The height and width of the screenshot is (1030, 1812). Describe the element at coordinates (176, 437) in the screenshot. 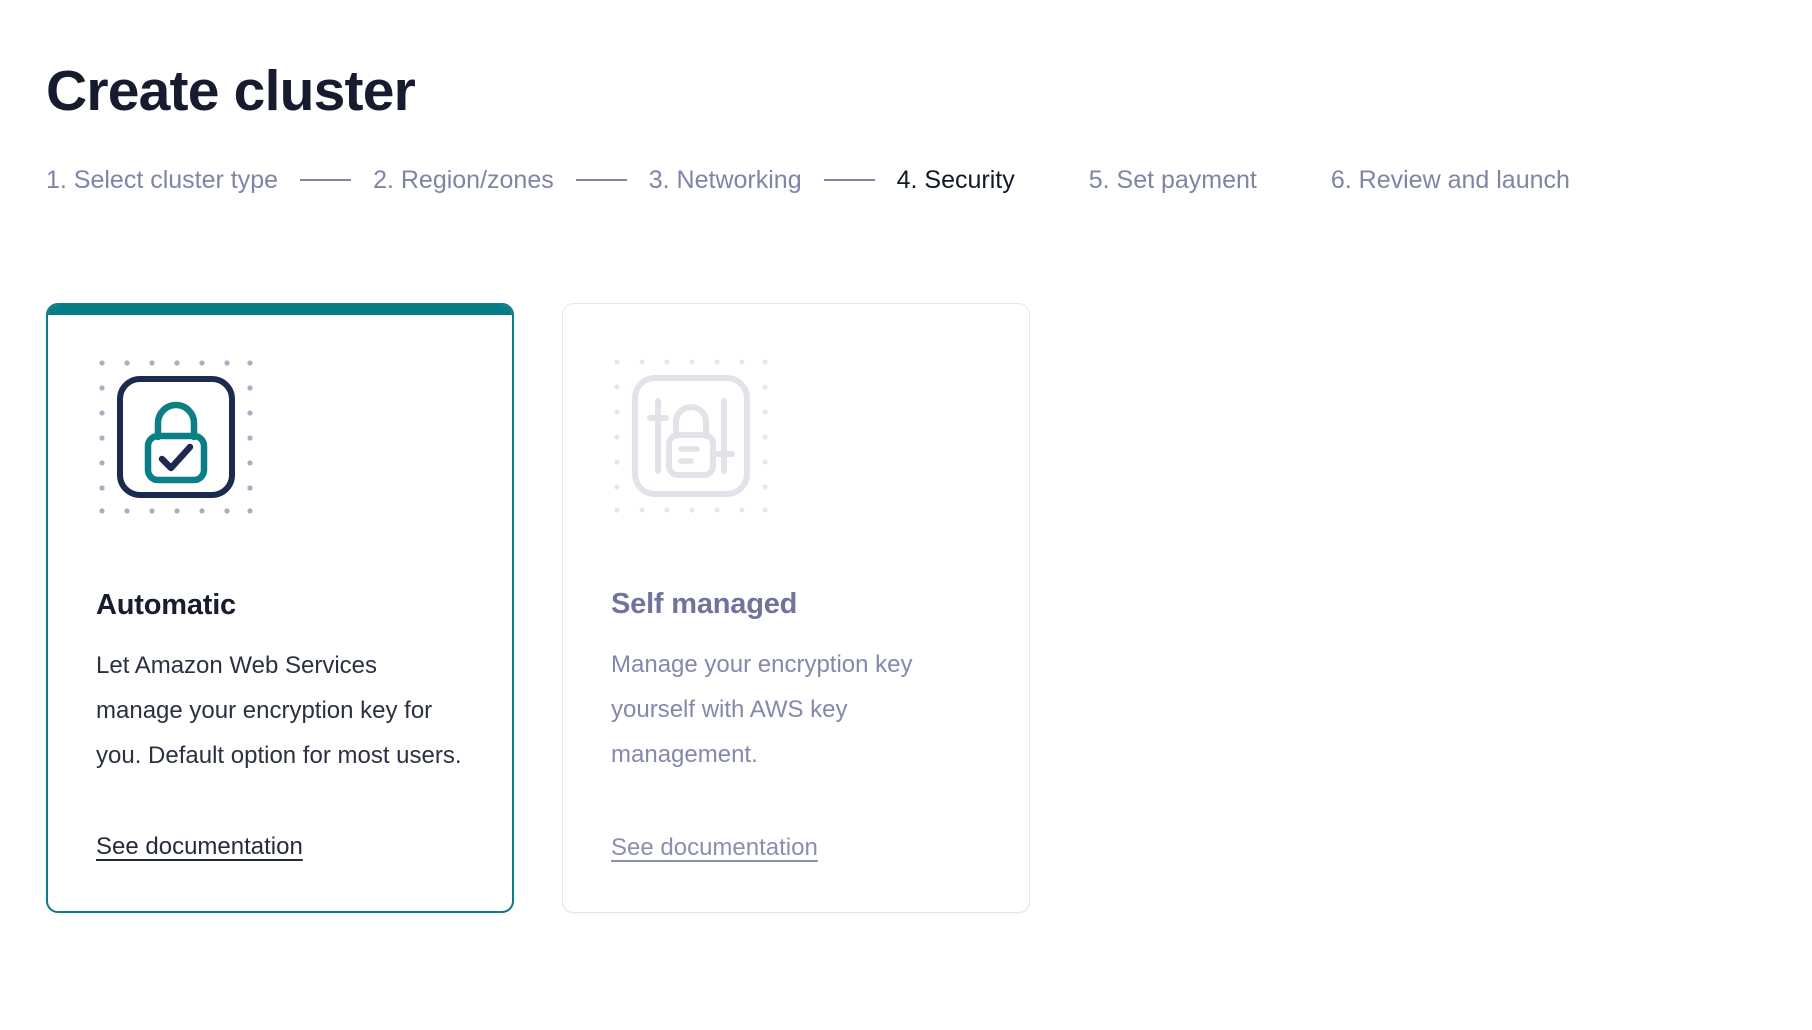

I see `lock-check-icon` at that location.